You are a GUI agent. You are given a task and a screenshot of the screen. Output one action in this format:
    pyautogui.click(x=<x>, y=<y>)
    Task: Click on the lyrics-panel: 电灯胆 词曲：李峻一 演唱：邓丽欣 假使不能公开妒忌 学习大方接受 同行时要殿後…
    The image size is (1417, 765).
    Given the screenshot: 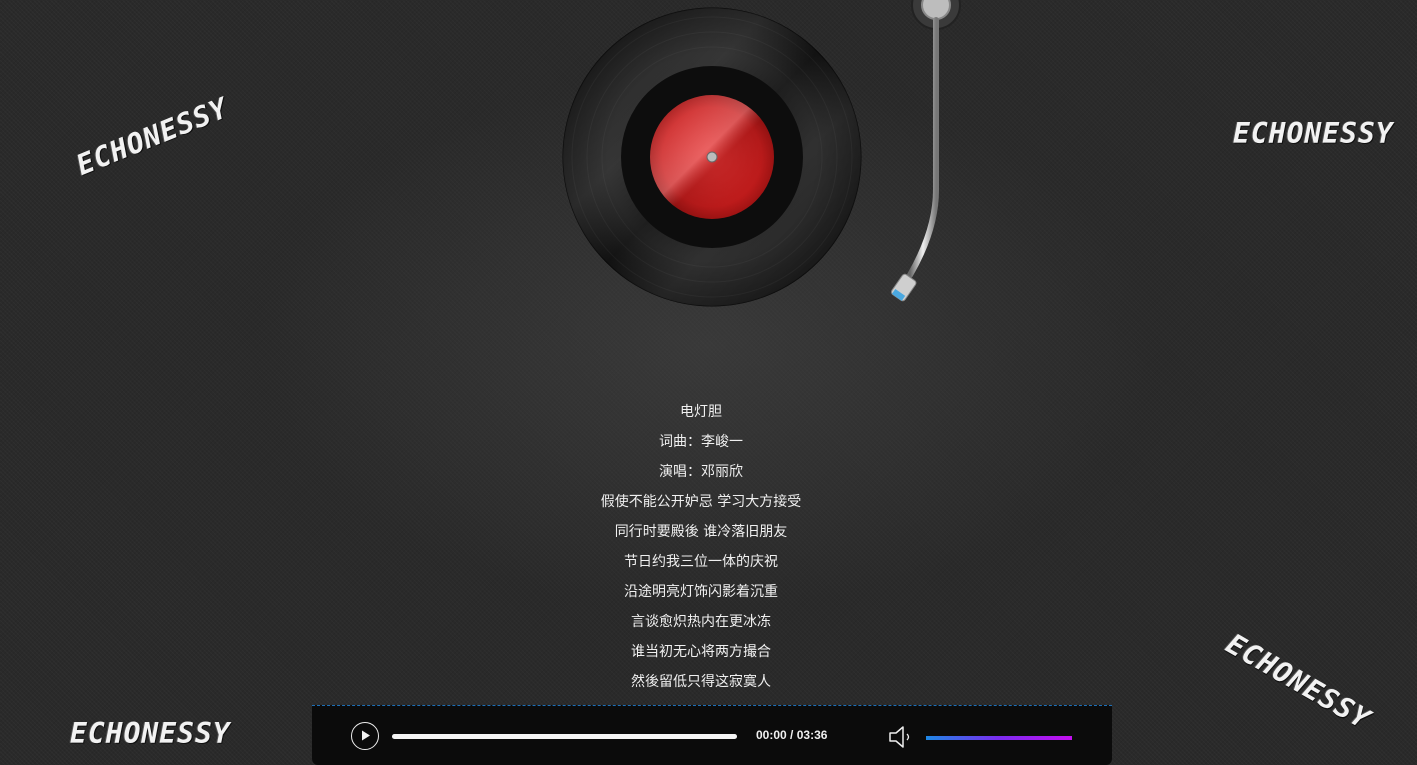 What is the action you would take?
    pyautogui.click(x=701, y=548)
    